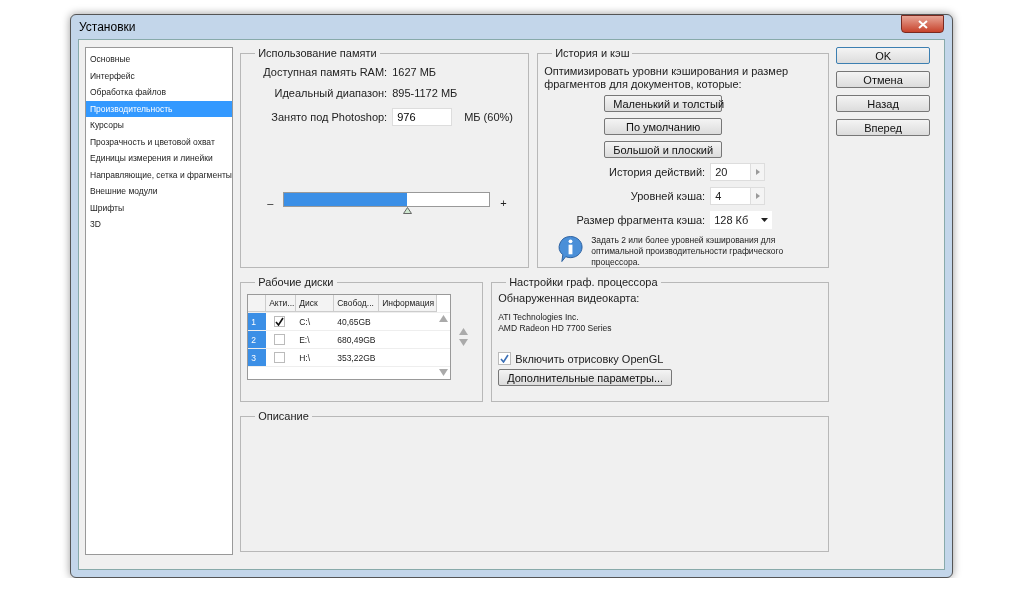  I want to click on category-item: Курсоры, so click(159, 125).